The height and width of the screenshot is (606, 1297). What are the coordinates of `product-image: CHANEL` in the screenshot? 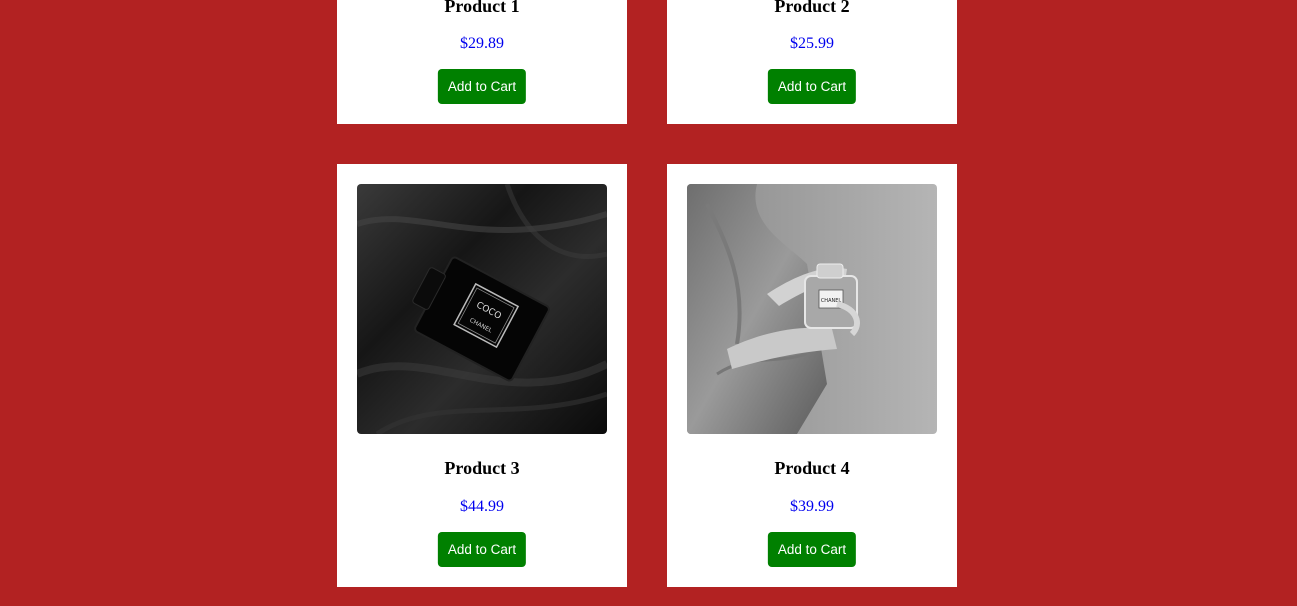 It's located at (812, 309).